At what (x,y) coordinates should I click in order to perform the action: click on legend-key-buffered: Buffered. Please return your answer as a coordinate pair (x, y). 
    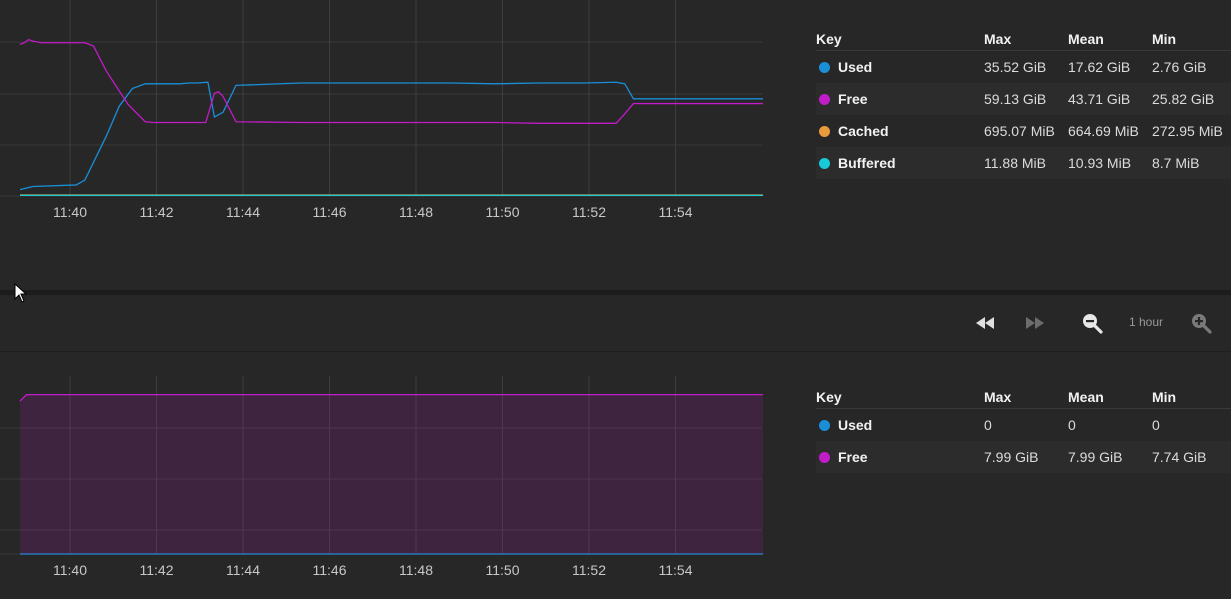
    Looking at the image, I should click on (900, 163).